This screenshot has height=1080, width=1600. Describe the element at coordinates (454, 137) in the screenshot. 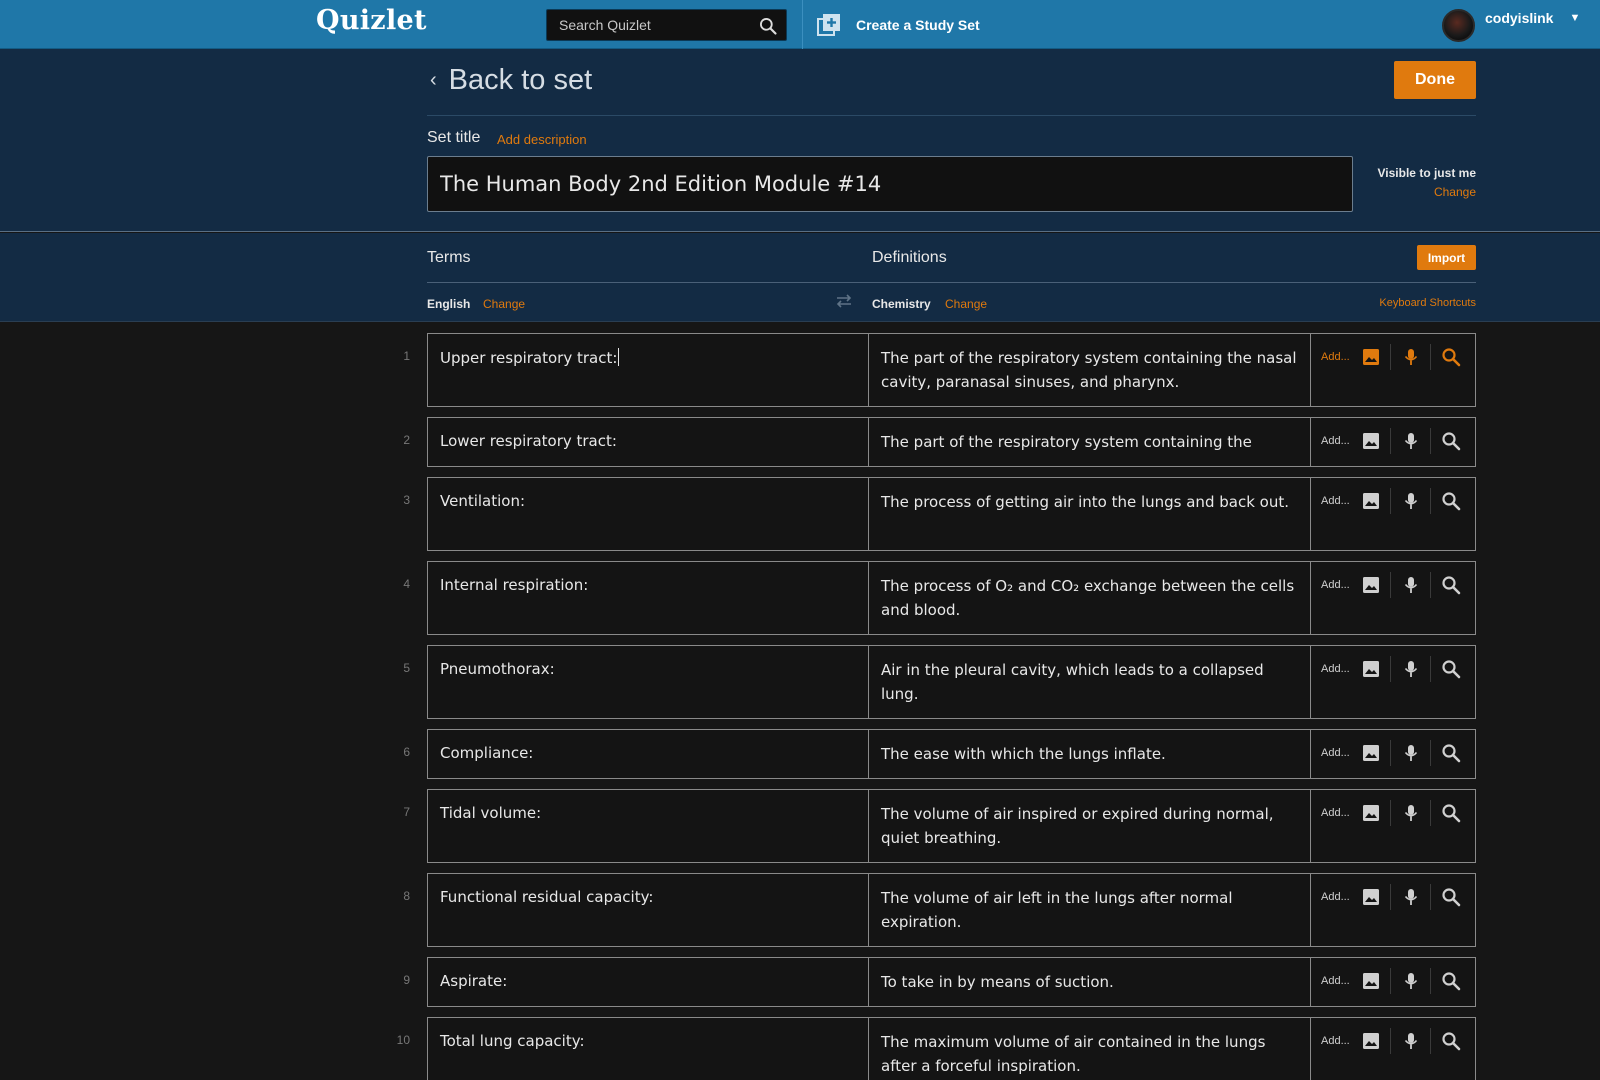

I see `set-title-label: Set title` at that location.